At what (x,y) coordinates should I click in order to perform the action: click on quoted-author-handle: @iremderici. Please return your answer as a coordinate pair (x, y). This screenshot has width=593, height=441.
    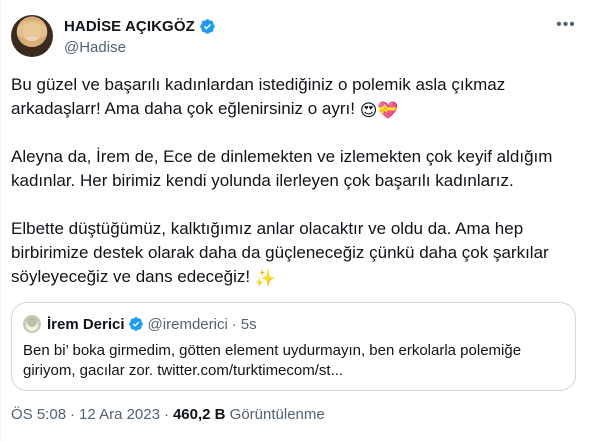
    Looking at the image, I should click on (187, 324).